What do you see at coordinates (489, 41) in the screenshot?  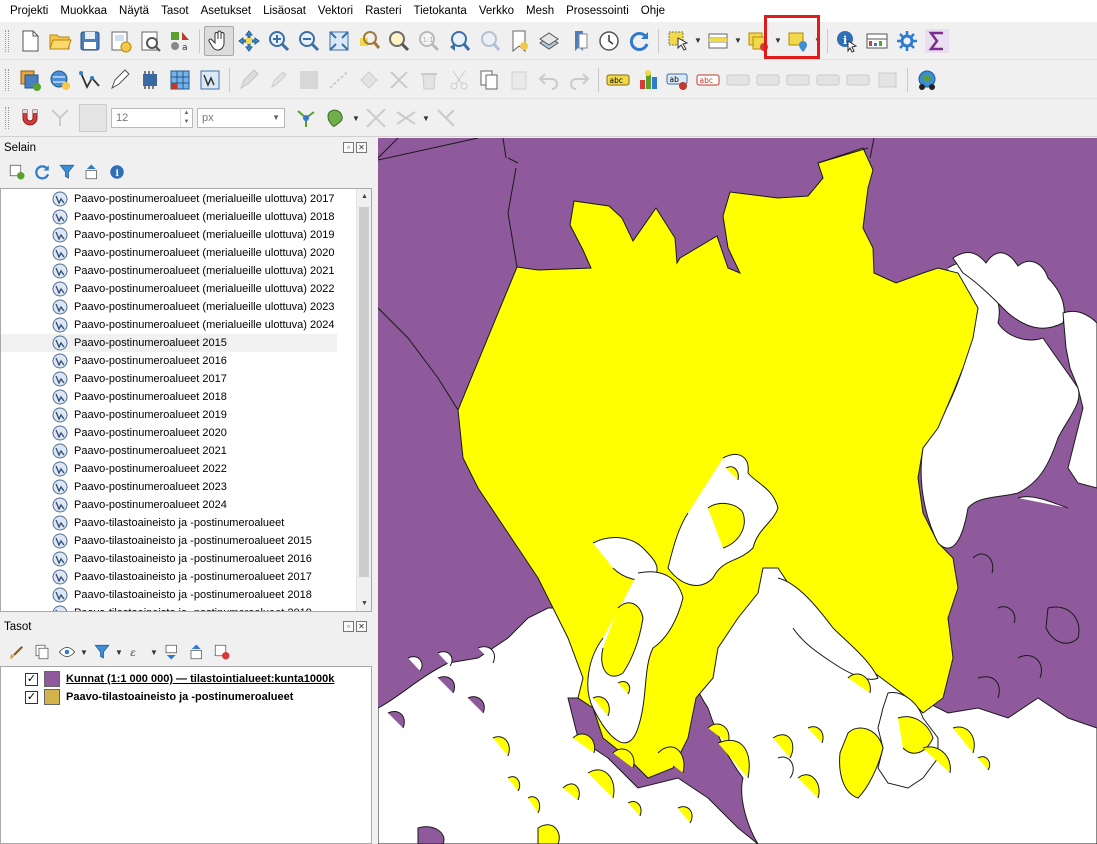 I see `zoom-next-button` at bounding box center [489, 41].